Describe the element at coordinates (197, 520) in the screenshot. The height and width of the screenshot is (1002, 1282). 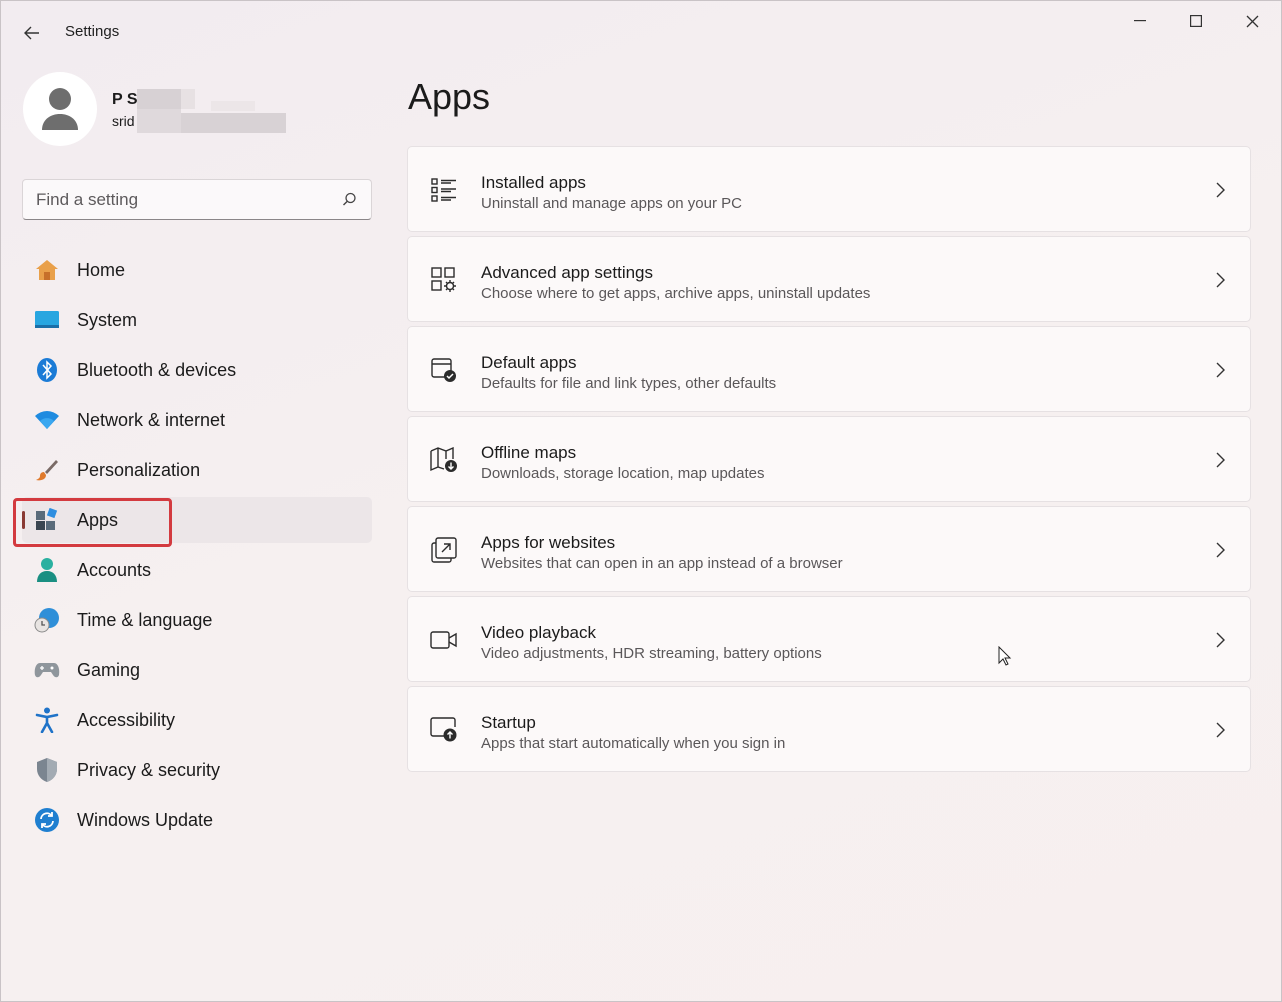
I see `sidebar-item-apps: Apps` at that location.